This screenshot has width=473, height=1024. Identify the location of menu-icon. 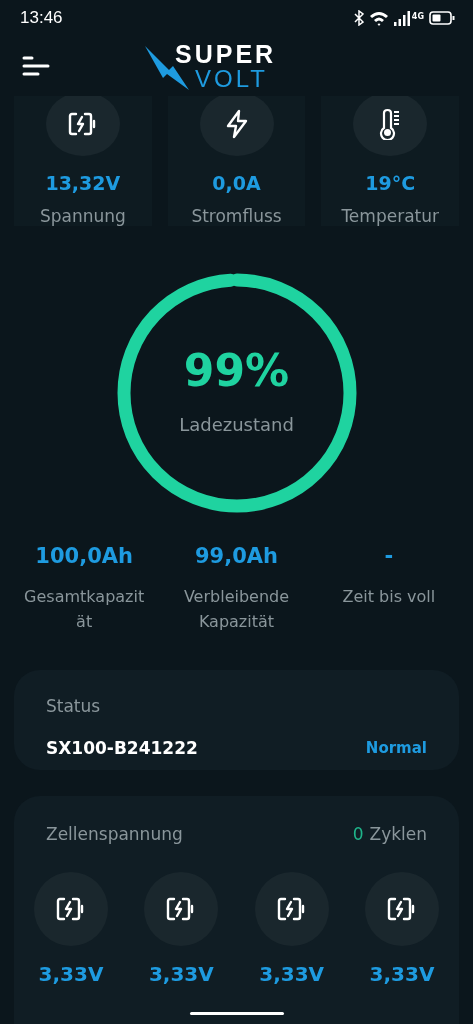
(36, 66).